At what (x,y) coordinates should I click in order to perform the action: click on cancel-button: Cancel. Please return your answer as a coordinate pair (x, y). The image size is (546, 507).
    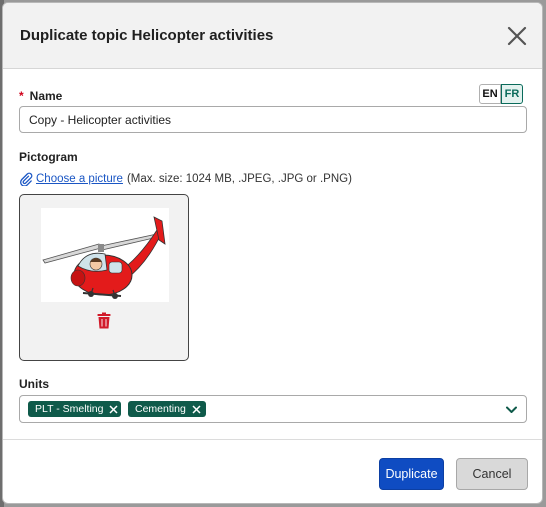
    Looking at the image, I should click on (492, 474).